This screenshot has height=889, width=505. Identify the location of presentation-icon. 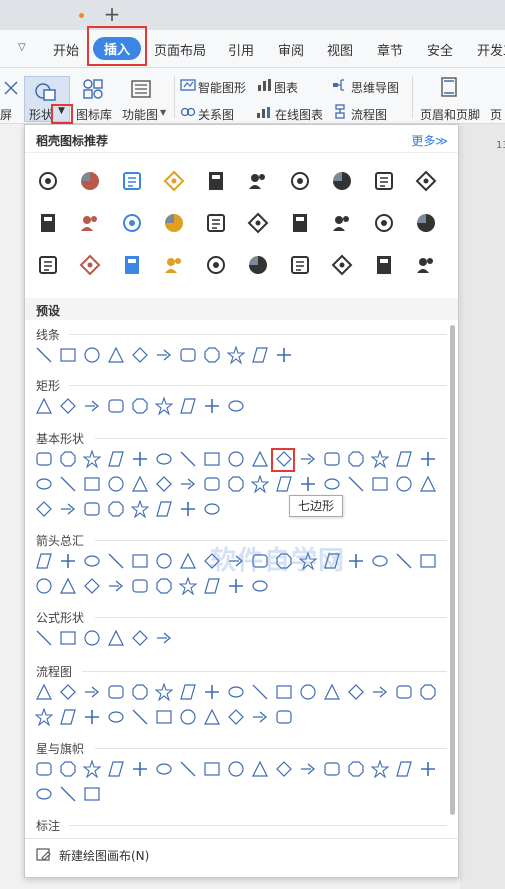
(132, 265).